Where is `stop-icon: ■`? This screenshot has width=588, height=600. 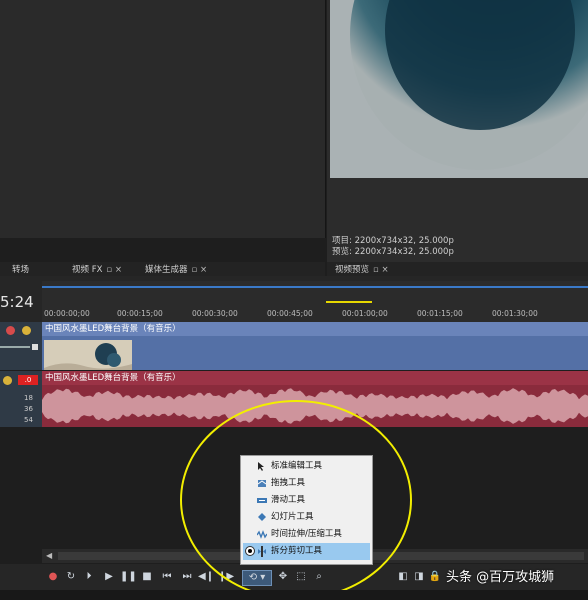
stop-icon: ■ is located at coordinates (147, 577).